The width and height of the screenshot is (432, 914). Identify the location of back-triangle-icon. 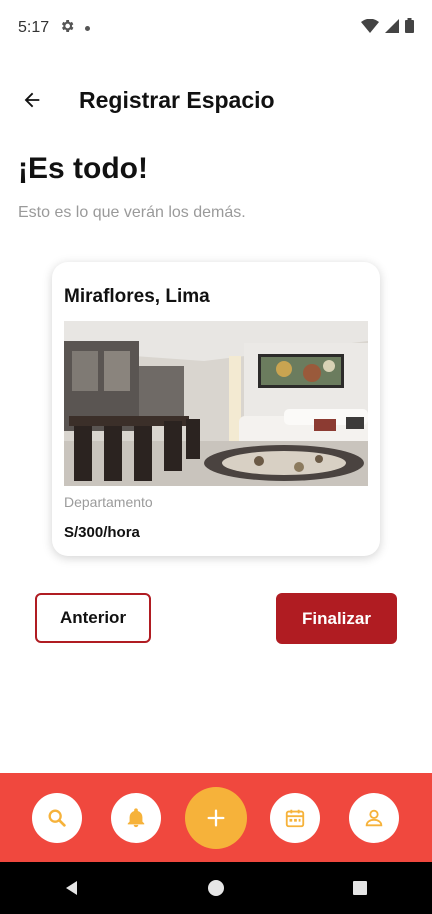
(72, 888).